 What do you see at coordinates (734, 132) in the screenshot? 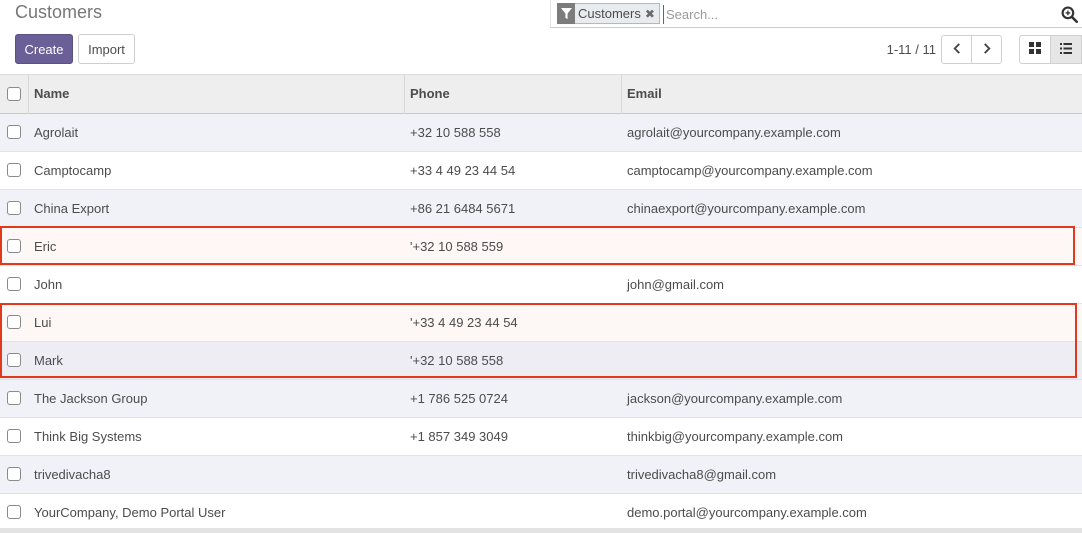
I see `cell-email: agrolait@yourcompany.example.com` at bounding box center [734, 132].